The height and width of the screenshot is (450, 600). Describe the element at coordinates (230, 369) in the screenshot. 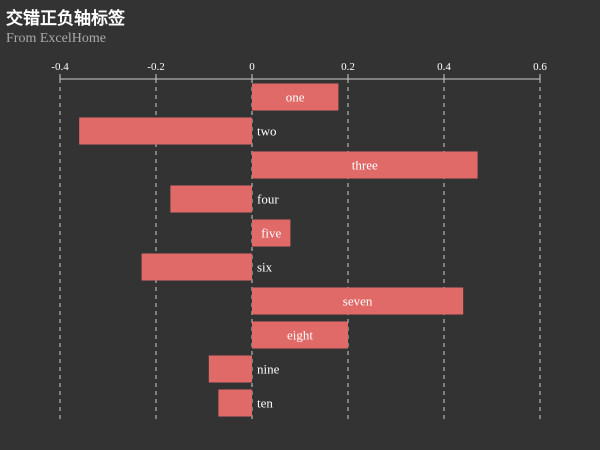

I see `bar-nine` at that location.